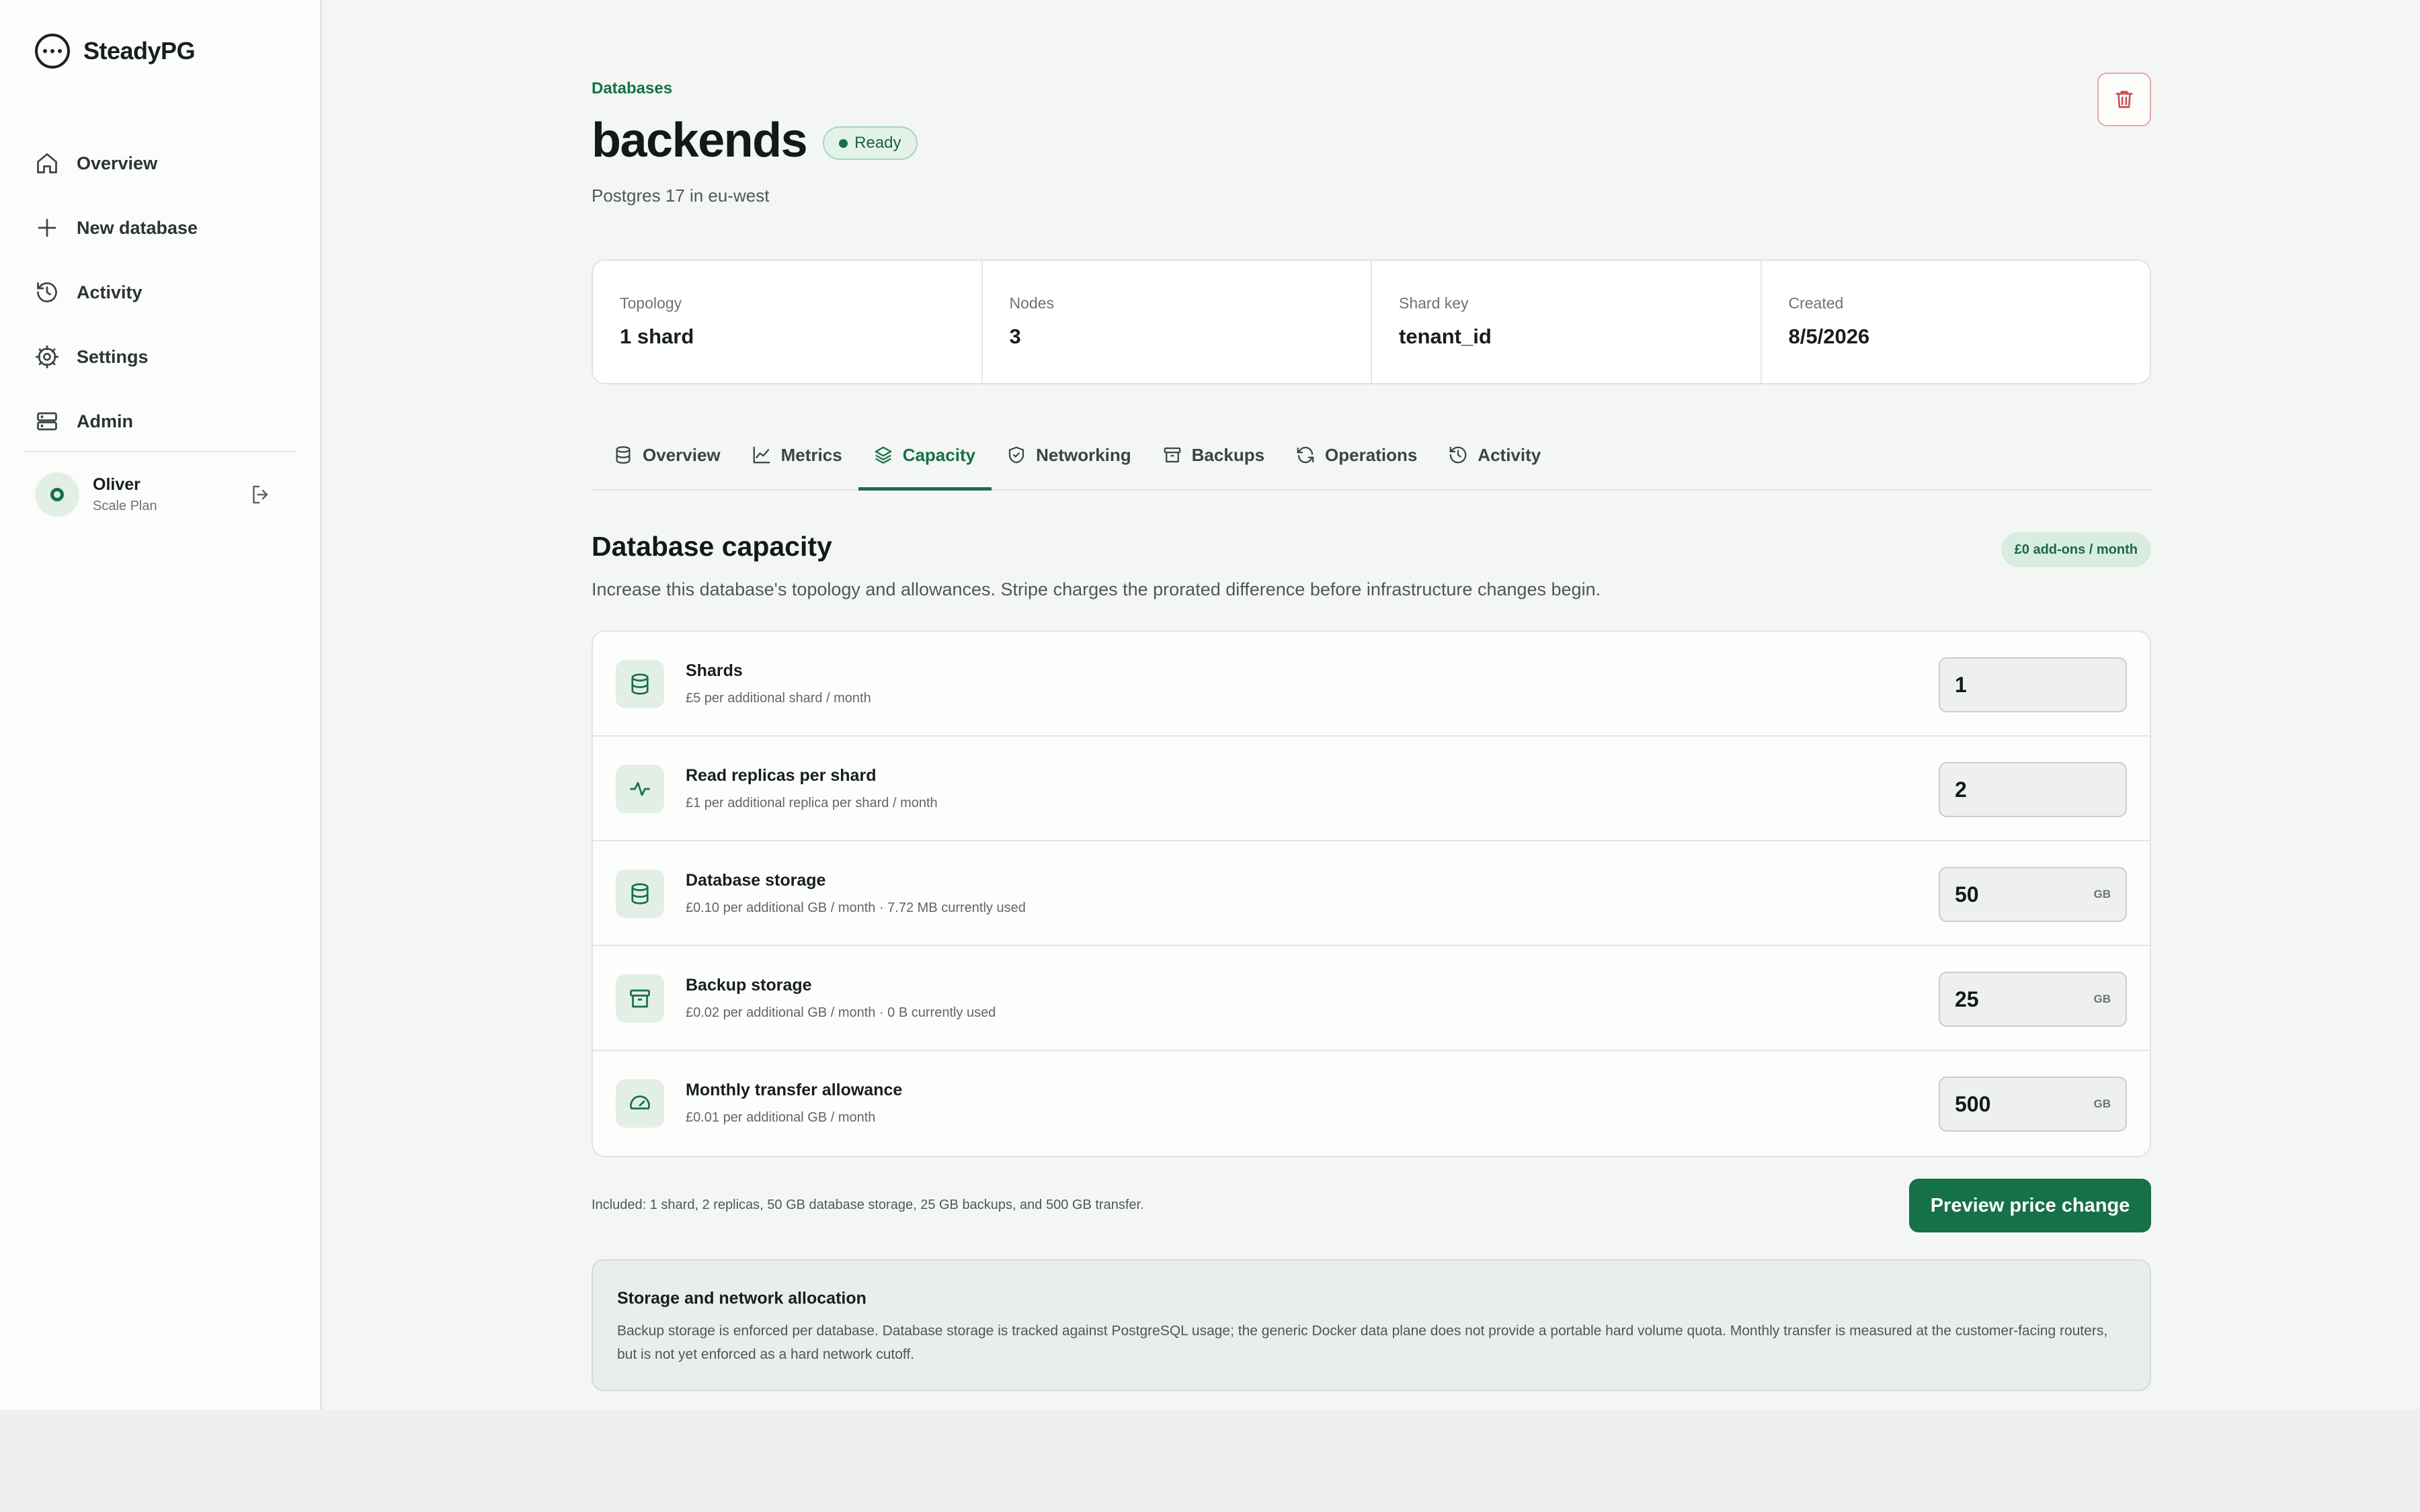  What do you see at coordinates (756, 880) in the screenshot?
I see `capacity-name: Database storage` at bounding box center [756, 880].